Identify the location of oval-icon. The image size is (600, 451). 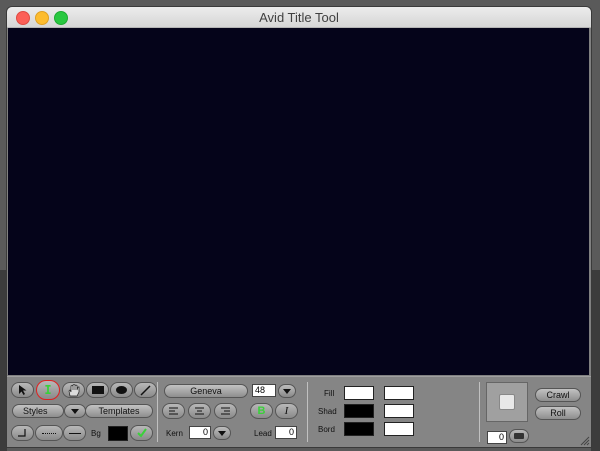
(121, 390).